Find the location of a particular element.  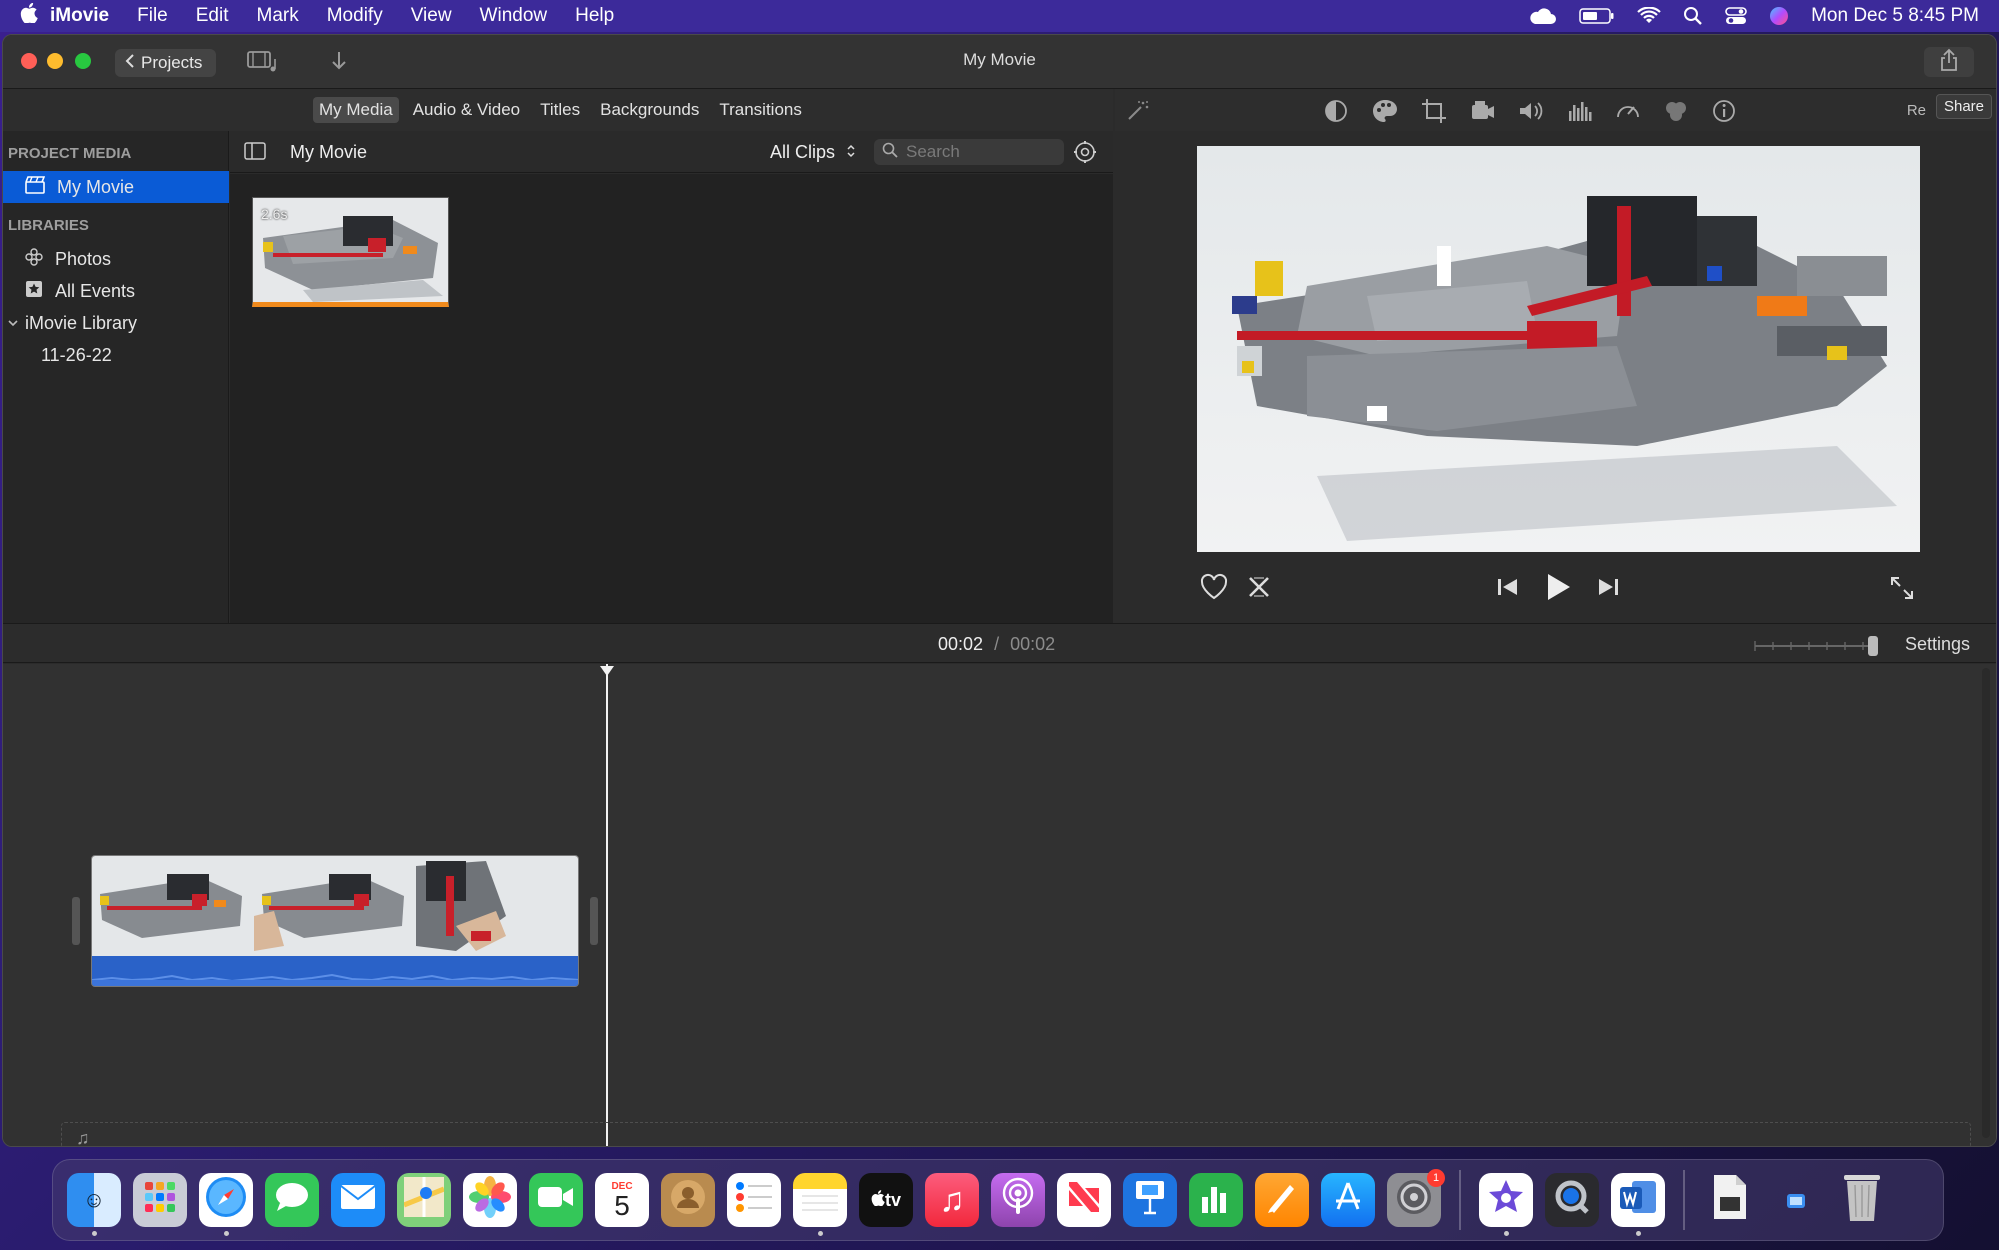

menu-help: Help is located at coordinates (594, 16).